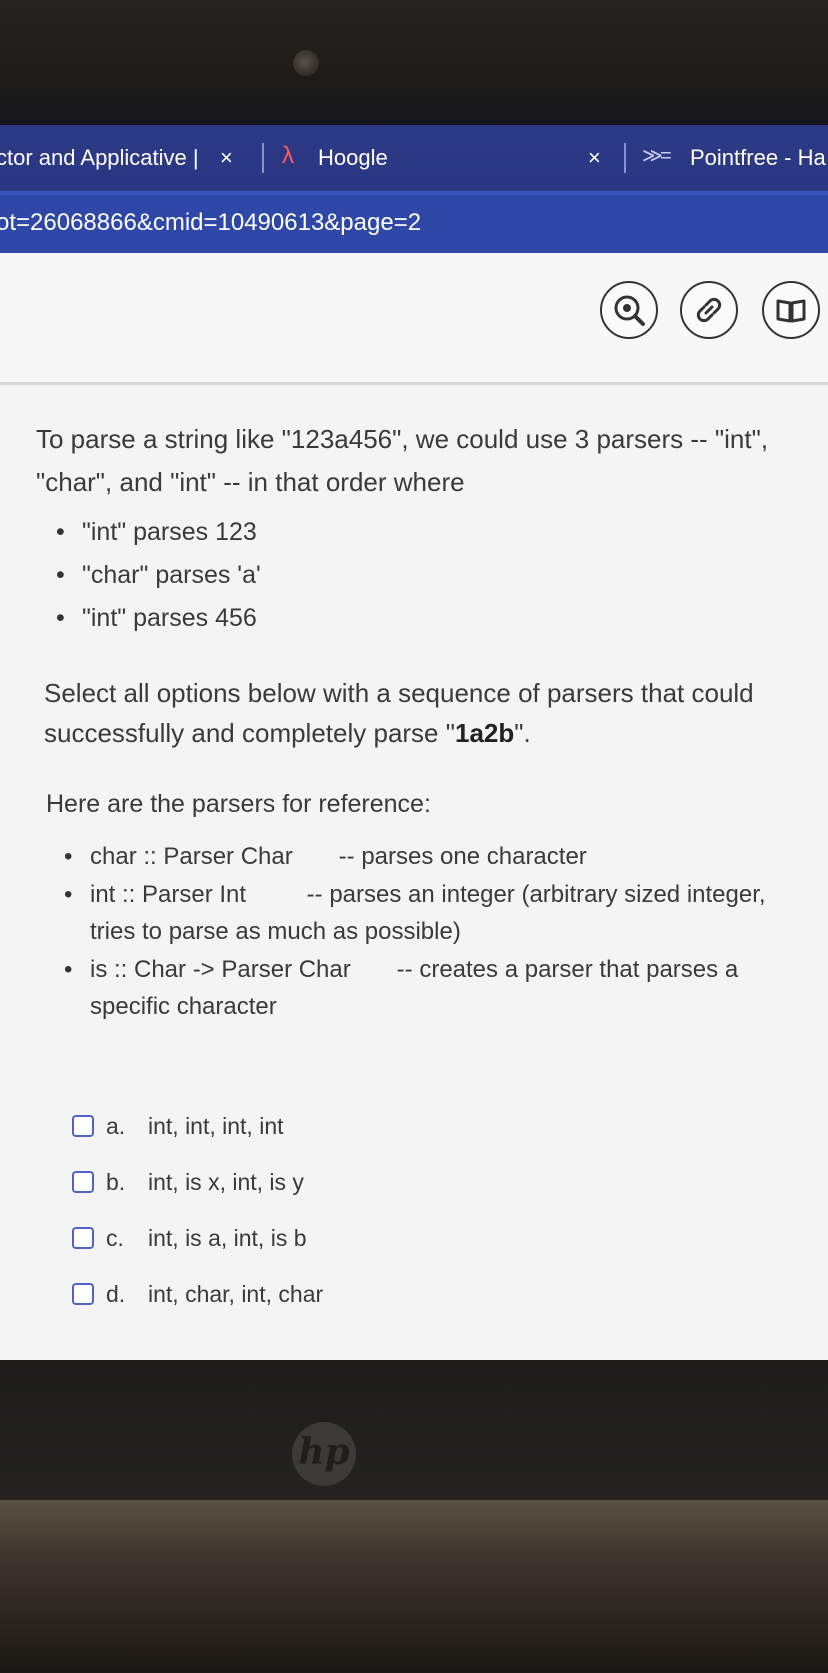  What do you see at coordinates (657, 156) in the screenshot?
I see `pointfree-icon: ≫=` at bounding box center [657, 156].